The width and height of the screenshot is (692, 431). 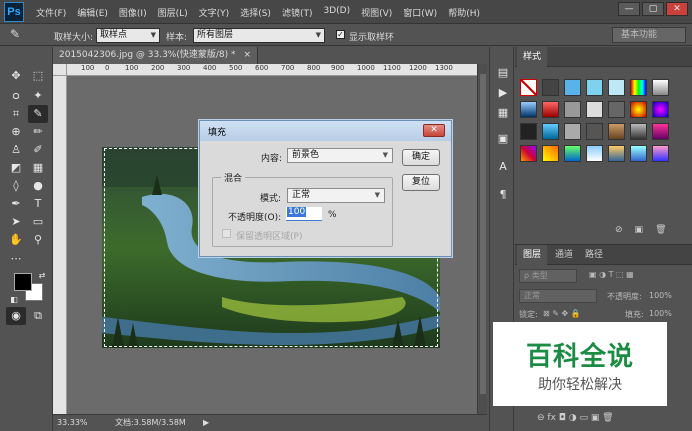 What do you see at coordinates (23, 282) in the screenshot?
I see `foreground-color-swatch` at bounding box center [23, 282].